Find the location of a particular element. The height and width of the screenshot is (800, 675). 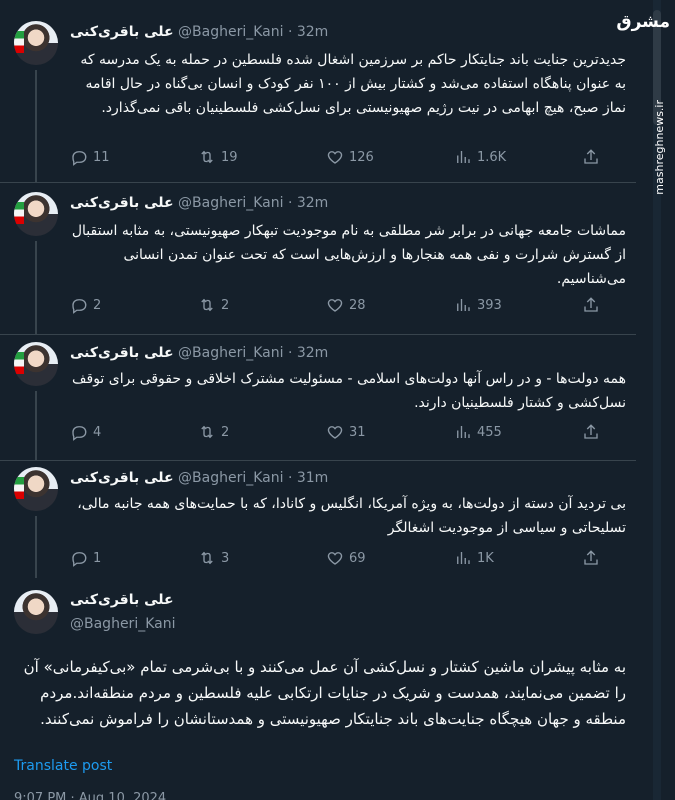

like-button: 126 is located at coordinates (390, 157).